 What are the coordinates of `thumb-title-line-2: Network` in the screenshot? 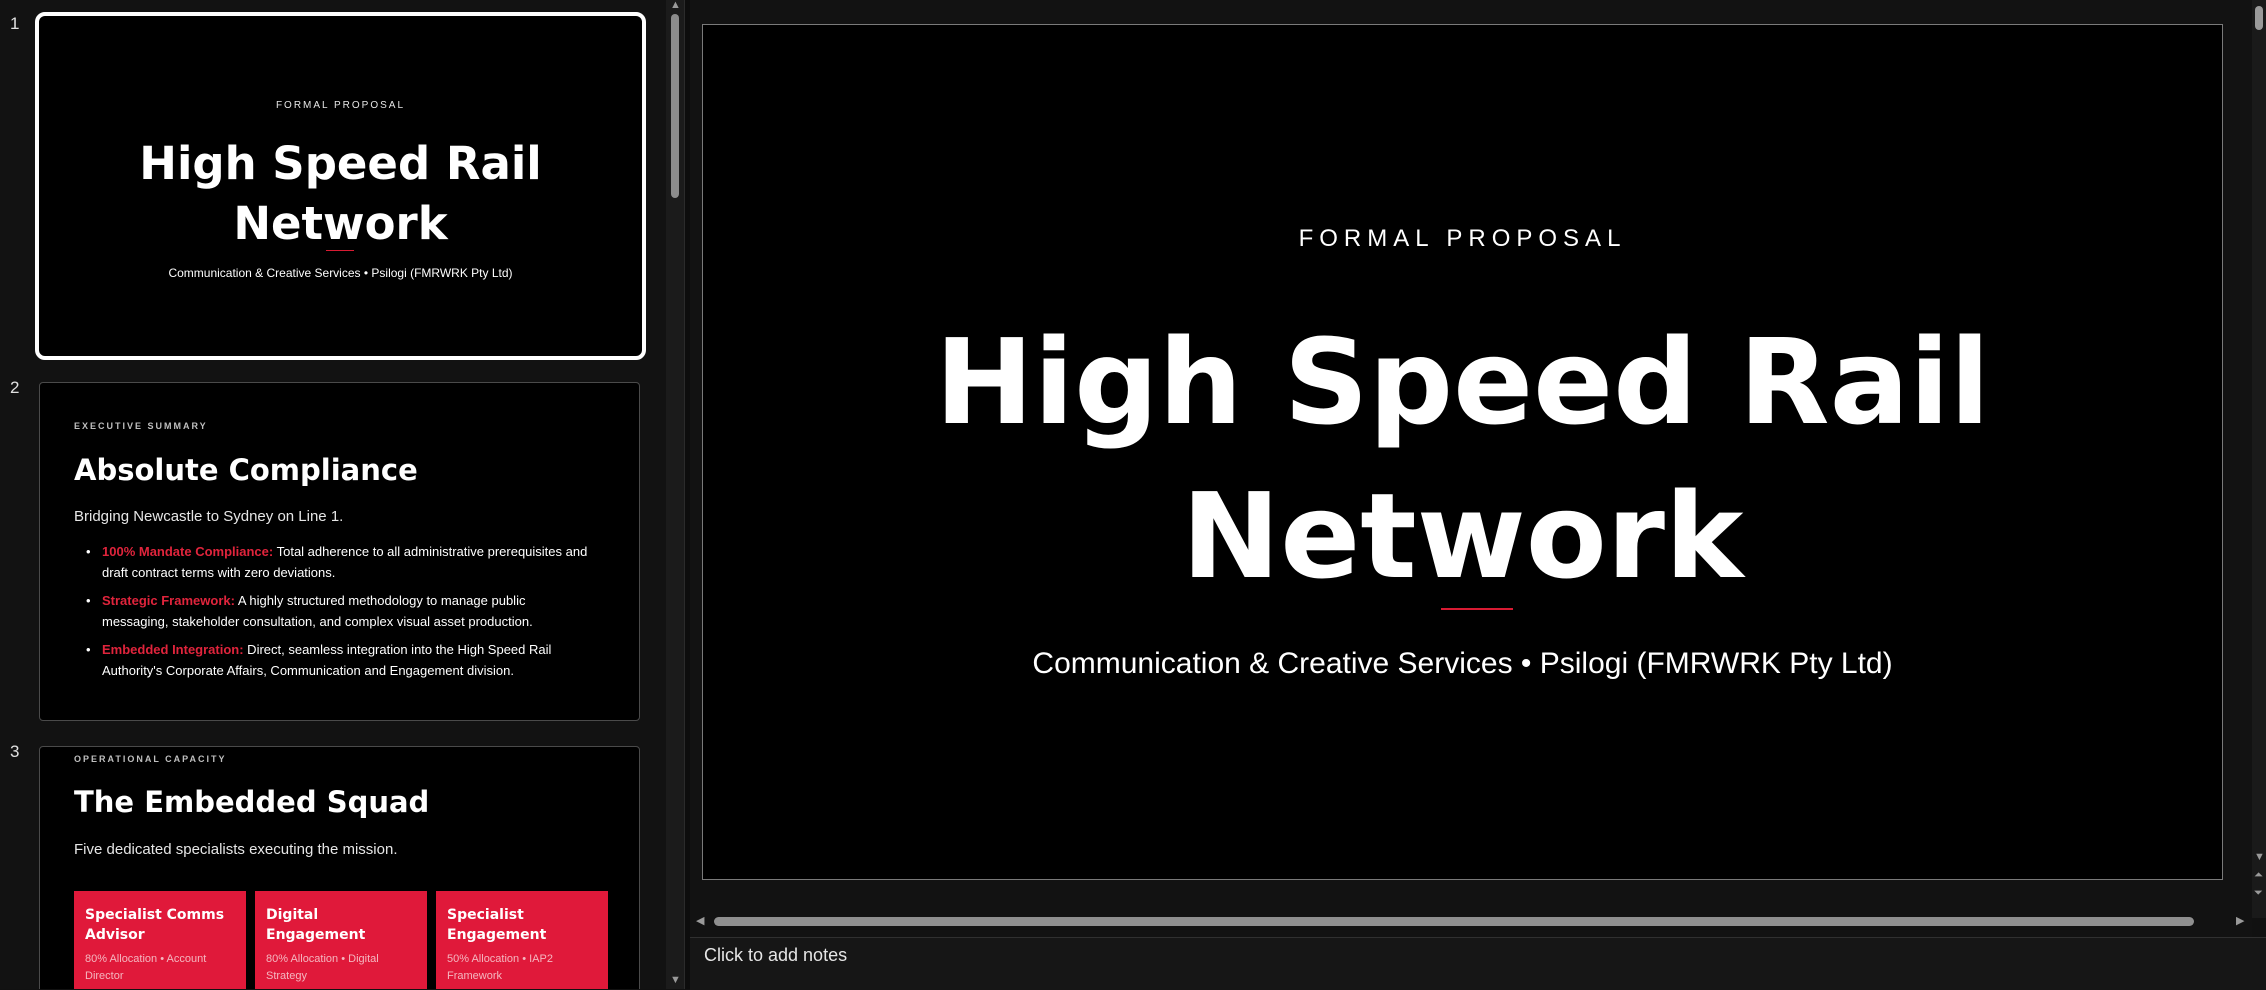 It's located at (340, 223).